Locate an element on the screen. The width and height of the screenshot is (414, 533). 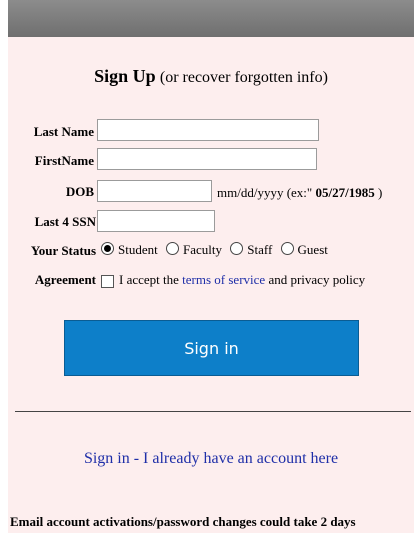
first-name-input is located at coordinates (207, 159).